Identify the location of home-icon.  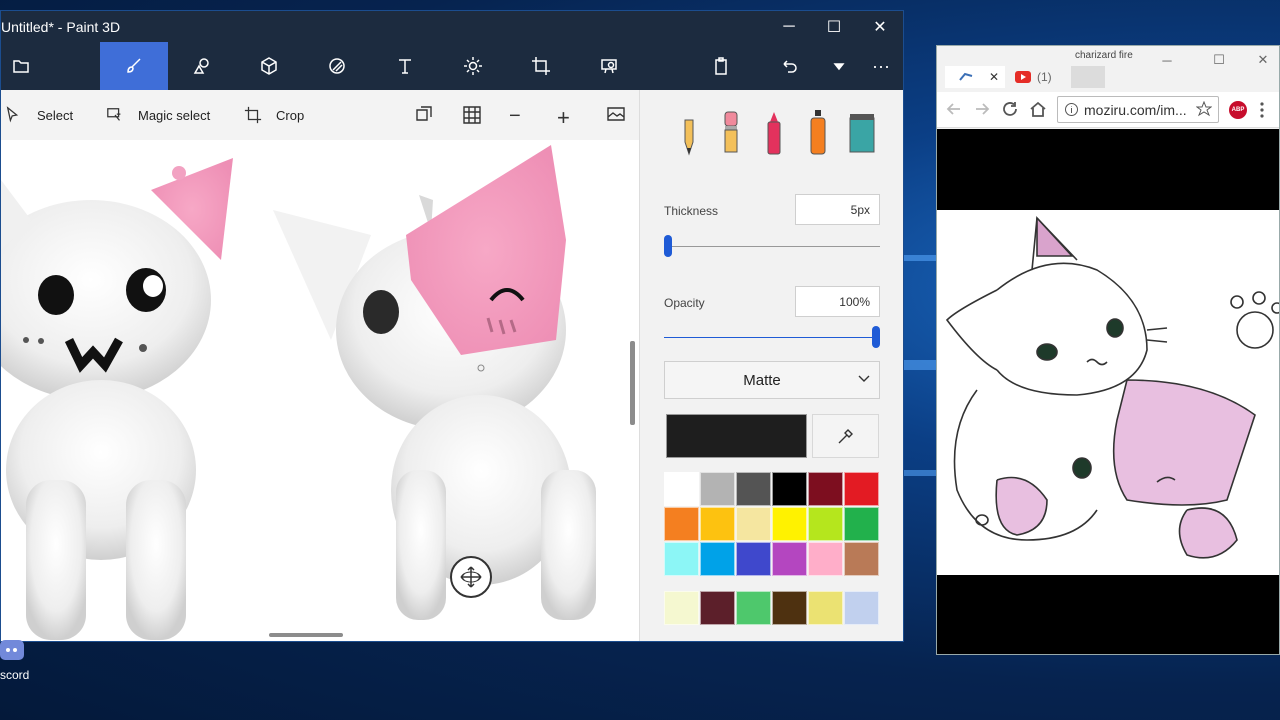
(1038, 109).